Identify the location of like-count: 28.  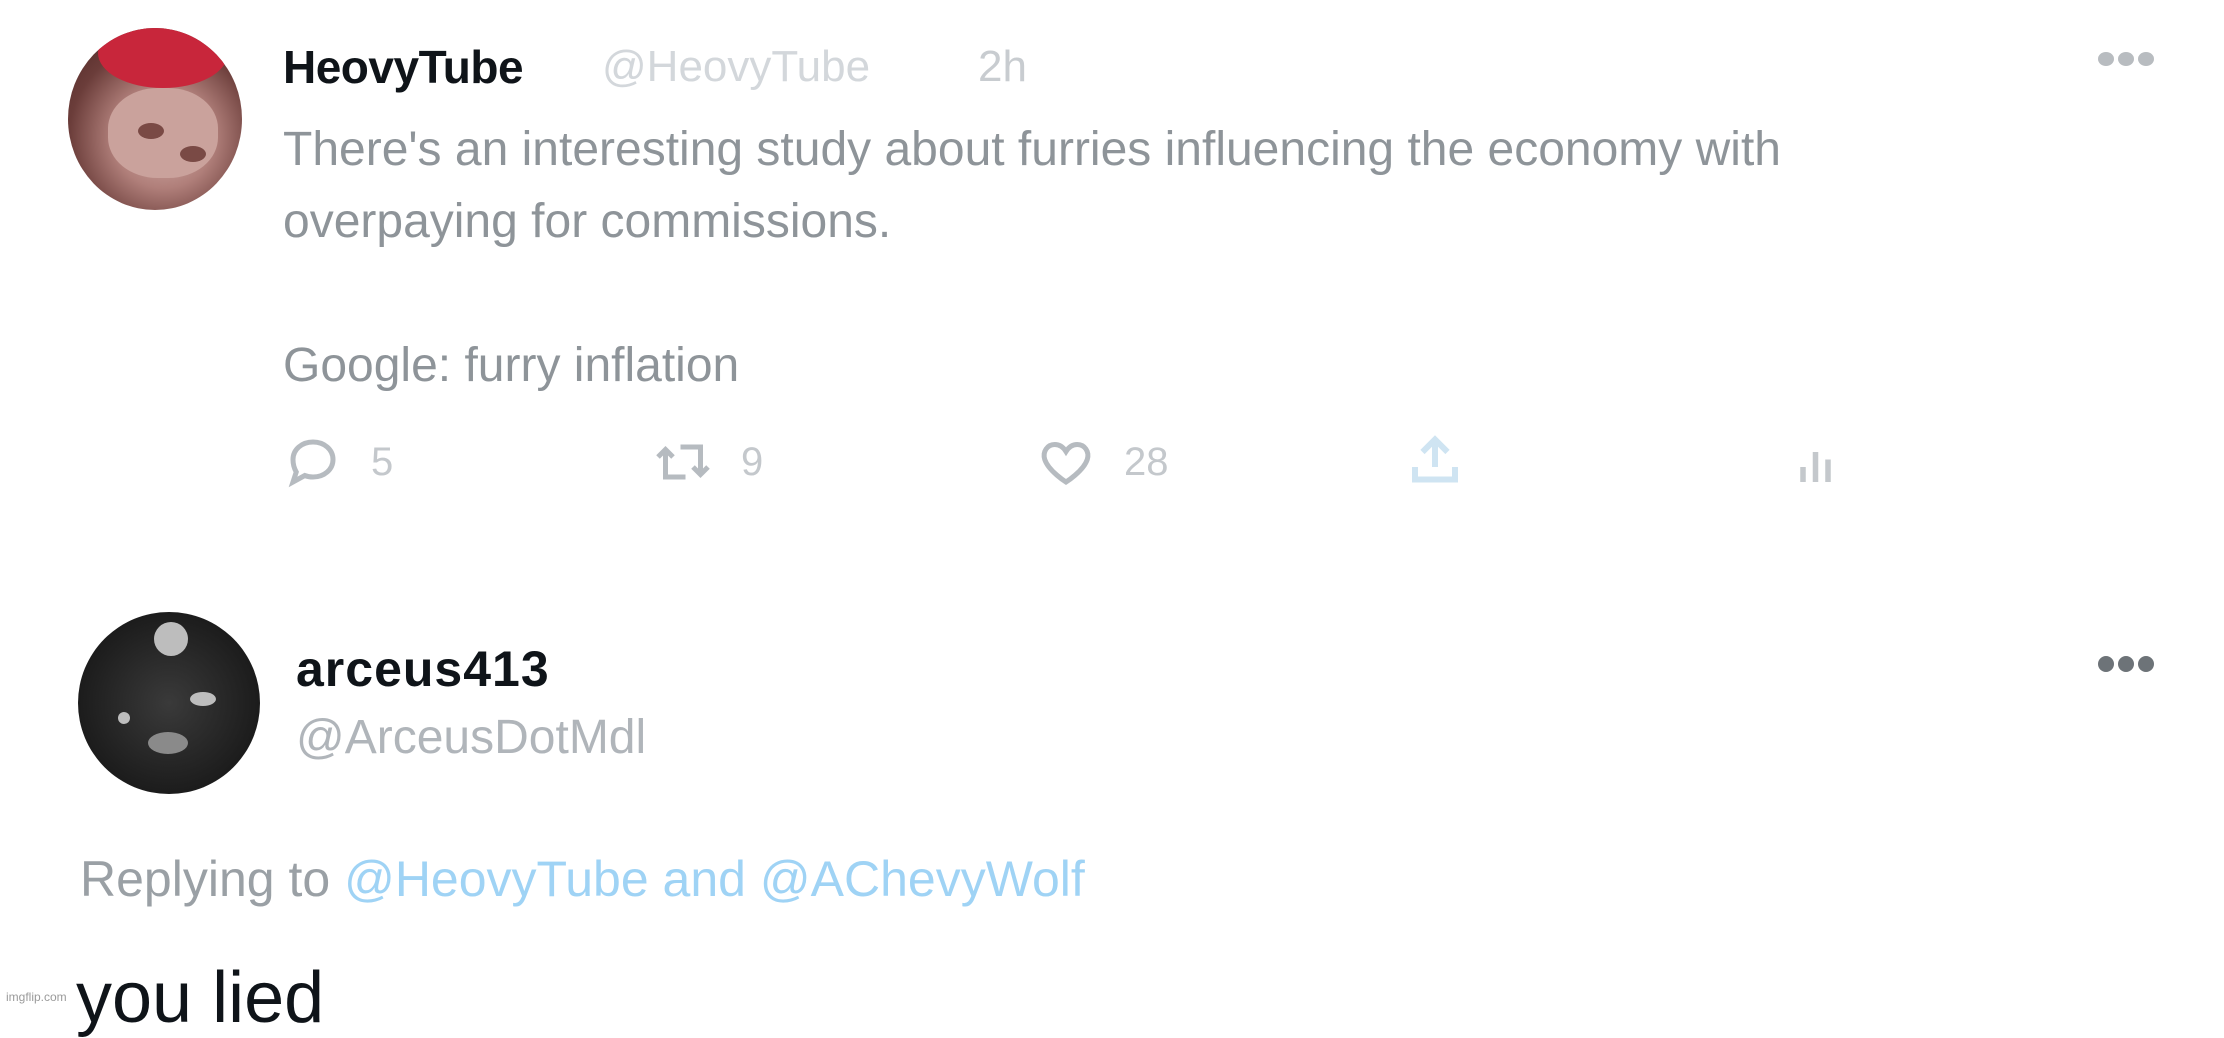
(1146, 461).